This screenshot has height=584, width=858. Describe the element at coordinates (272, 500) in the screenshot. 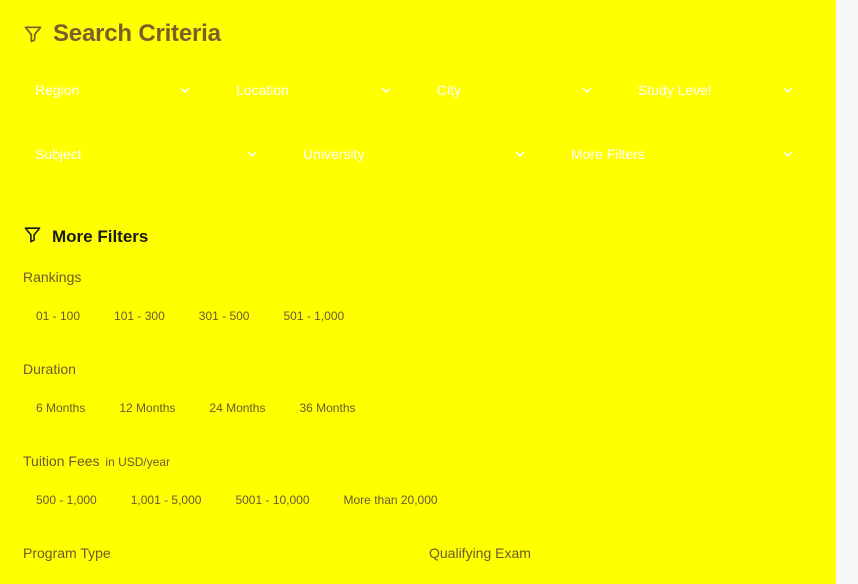

I see `tuition-option: 5001 - 10,000` at that location.